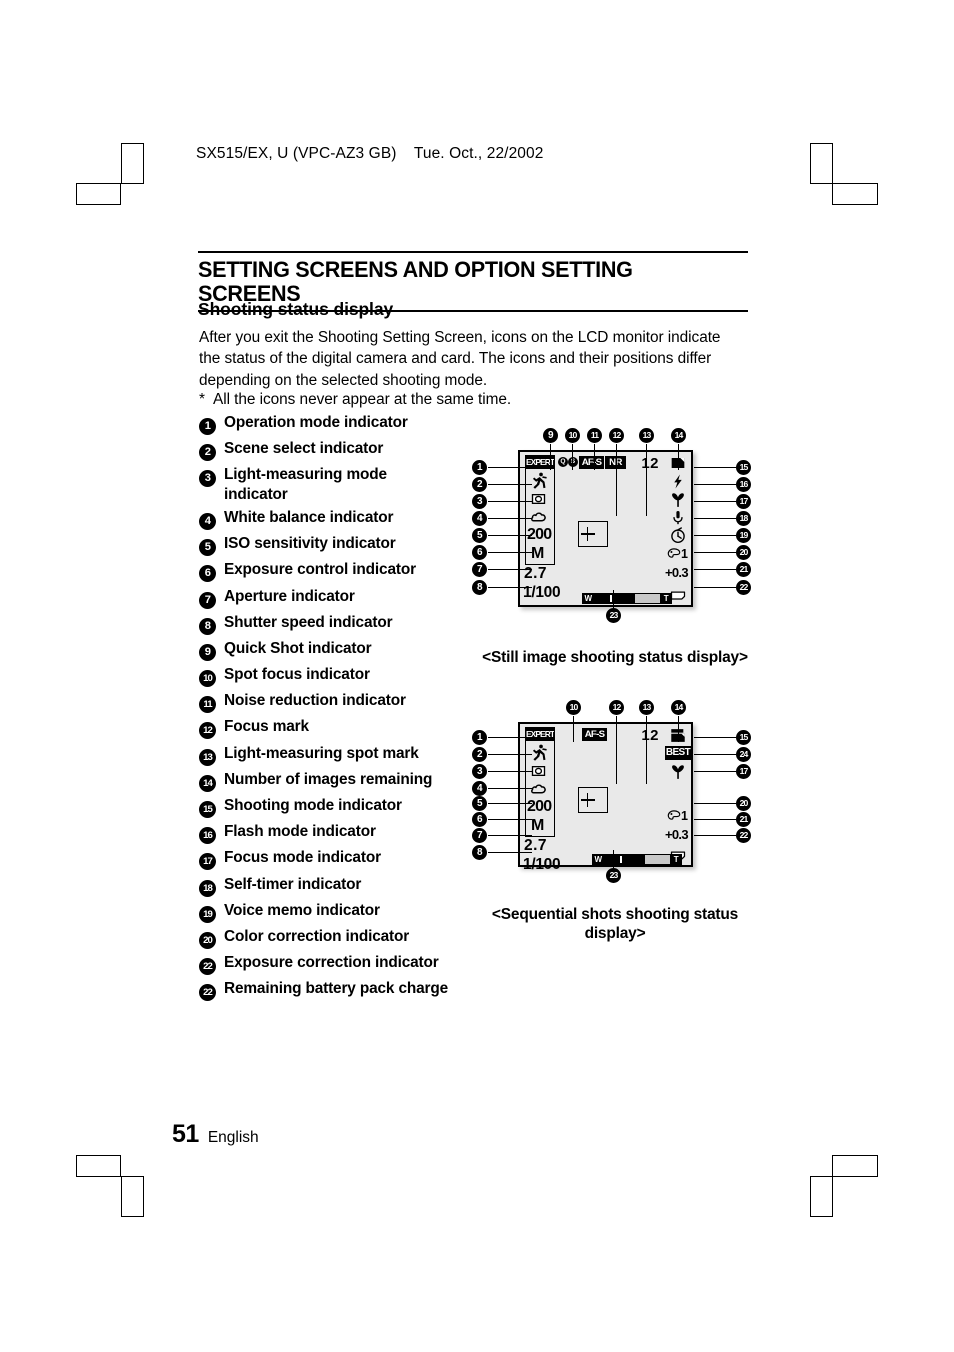  What do you see at coordinates (328, 779) in the screenshot?
I see `legend-item-label: Number of images remaining` at bounding box center [328, 779].